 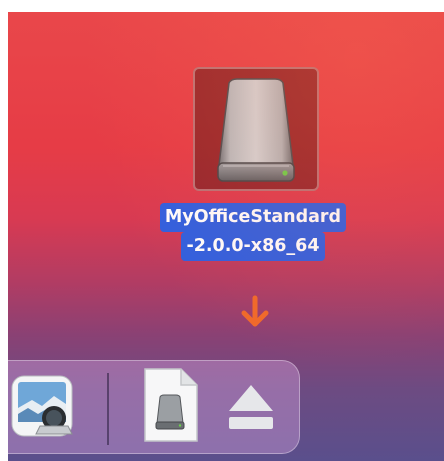 What do you see at coordinates (42, 406) in the screenshot?
I see `preview-app-icon` at bounding box center [42, 406].